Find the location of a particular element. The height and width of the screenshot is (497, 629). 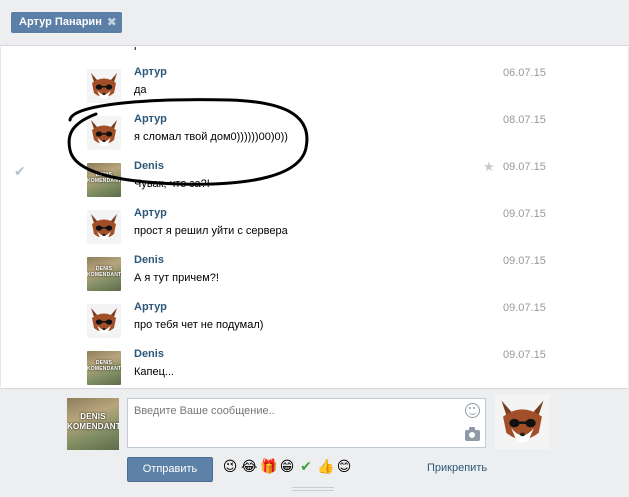

smile-icon is located at coordinates (472, 410).